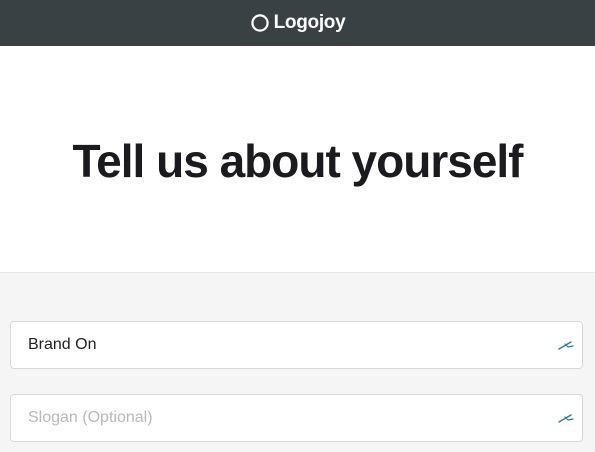 The width and height of the screenshot is (595, 452). Describe the element at coordinates (283, 418) in the screenshot. I see `slogan-input` at that location.